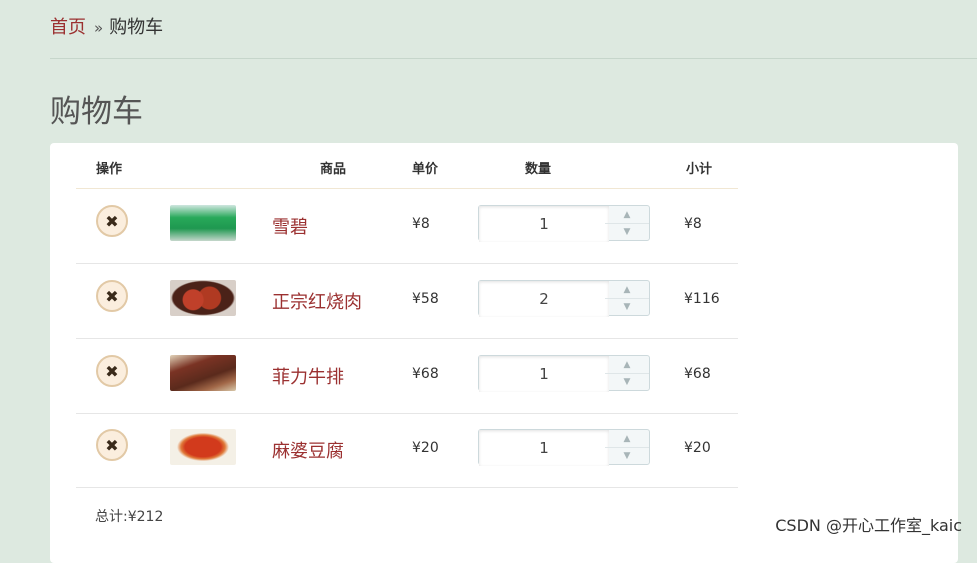 The image size is (977, 563). I want to click on col-header-product: 商品, so click(333, 169).